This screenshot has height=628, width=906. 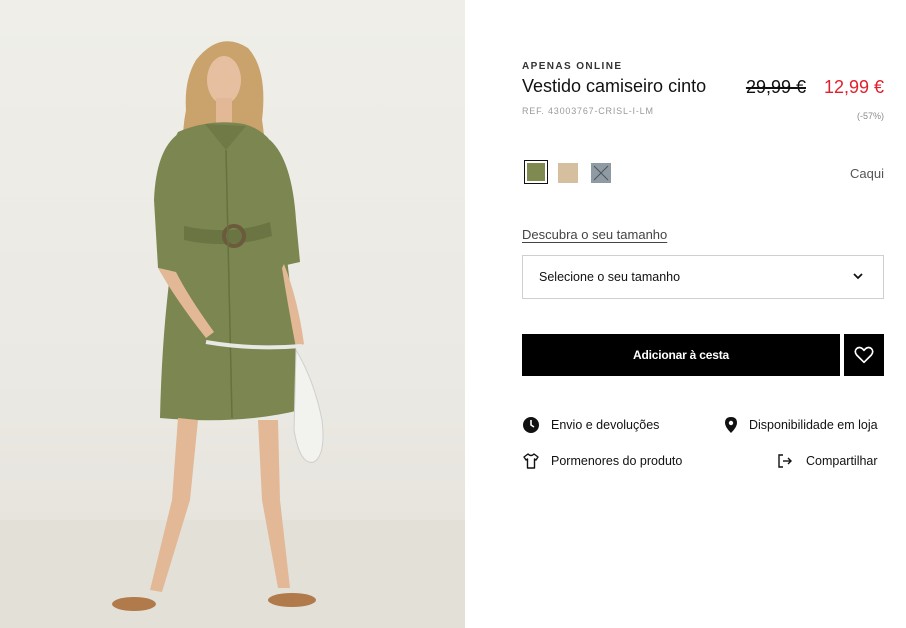 What do you see at coordinates (842, 461) in the screenshot?
I see `share-label: Compartilhar` at bounding box center [842, 461].